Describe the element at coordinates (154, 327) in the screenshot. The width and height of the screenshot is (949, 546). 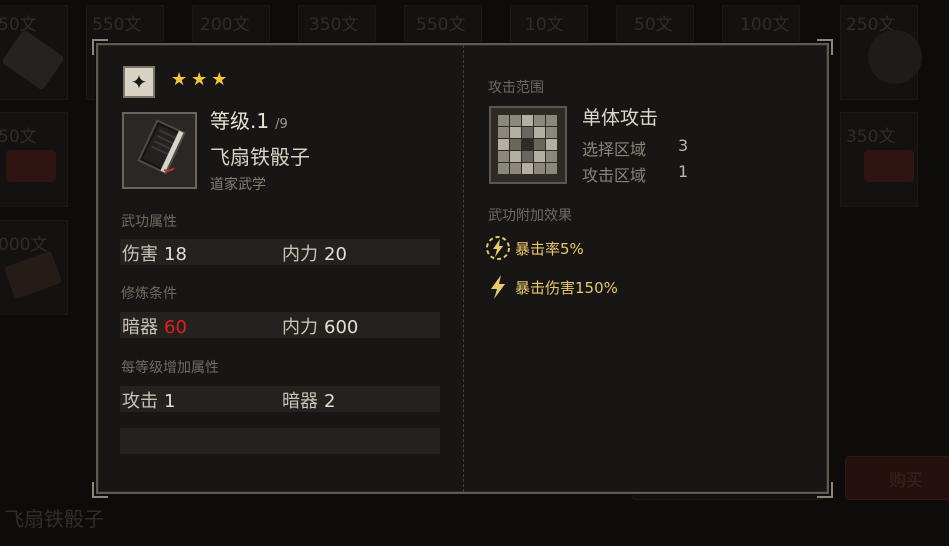
I see `hidden-weapon-requirement: 暗器 60` at that location.